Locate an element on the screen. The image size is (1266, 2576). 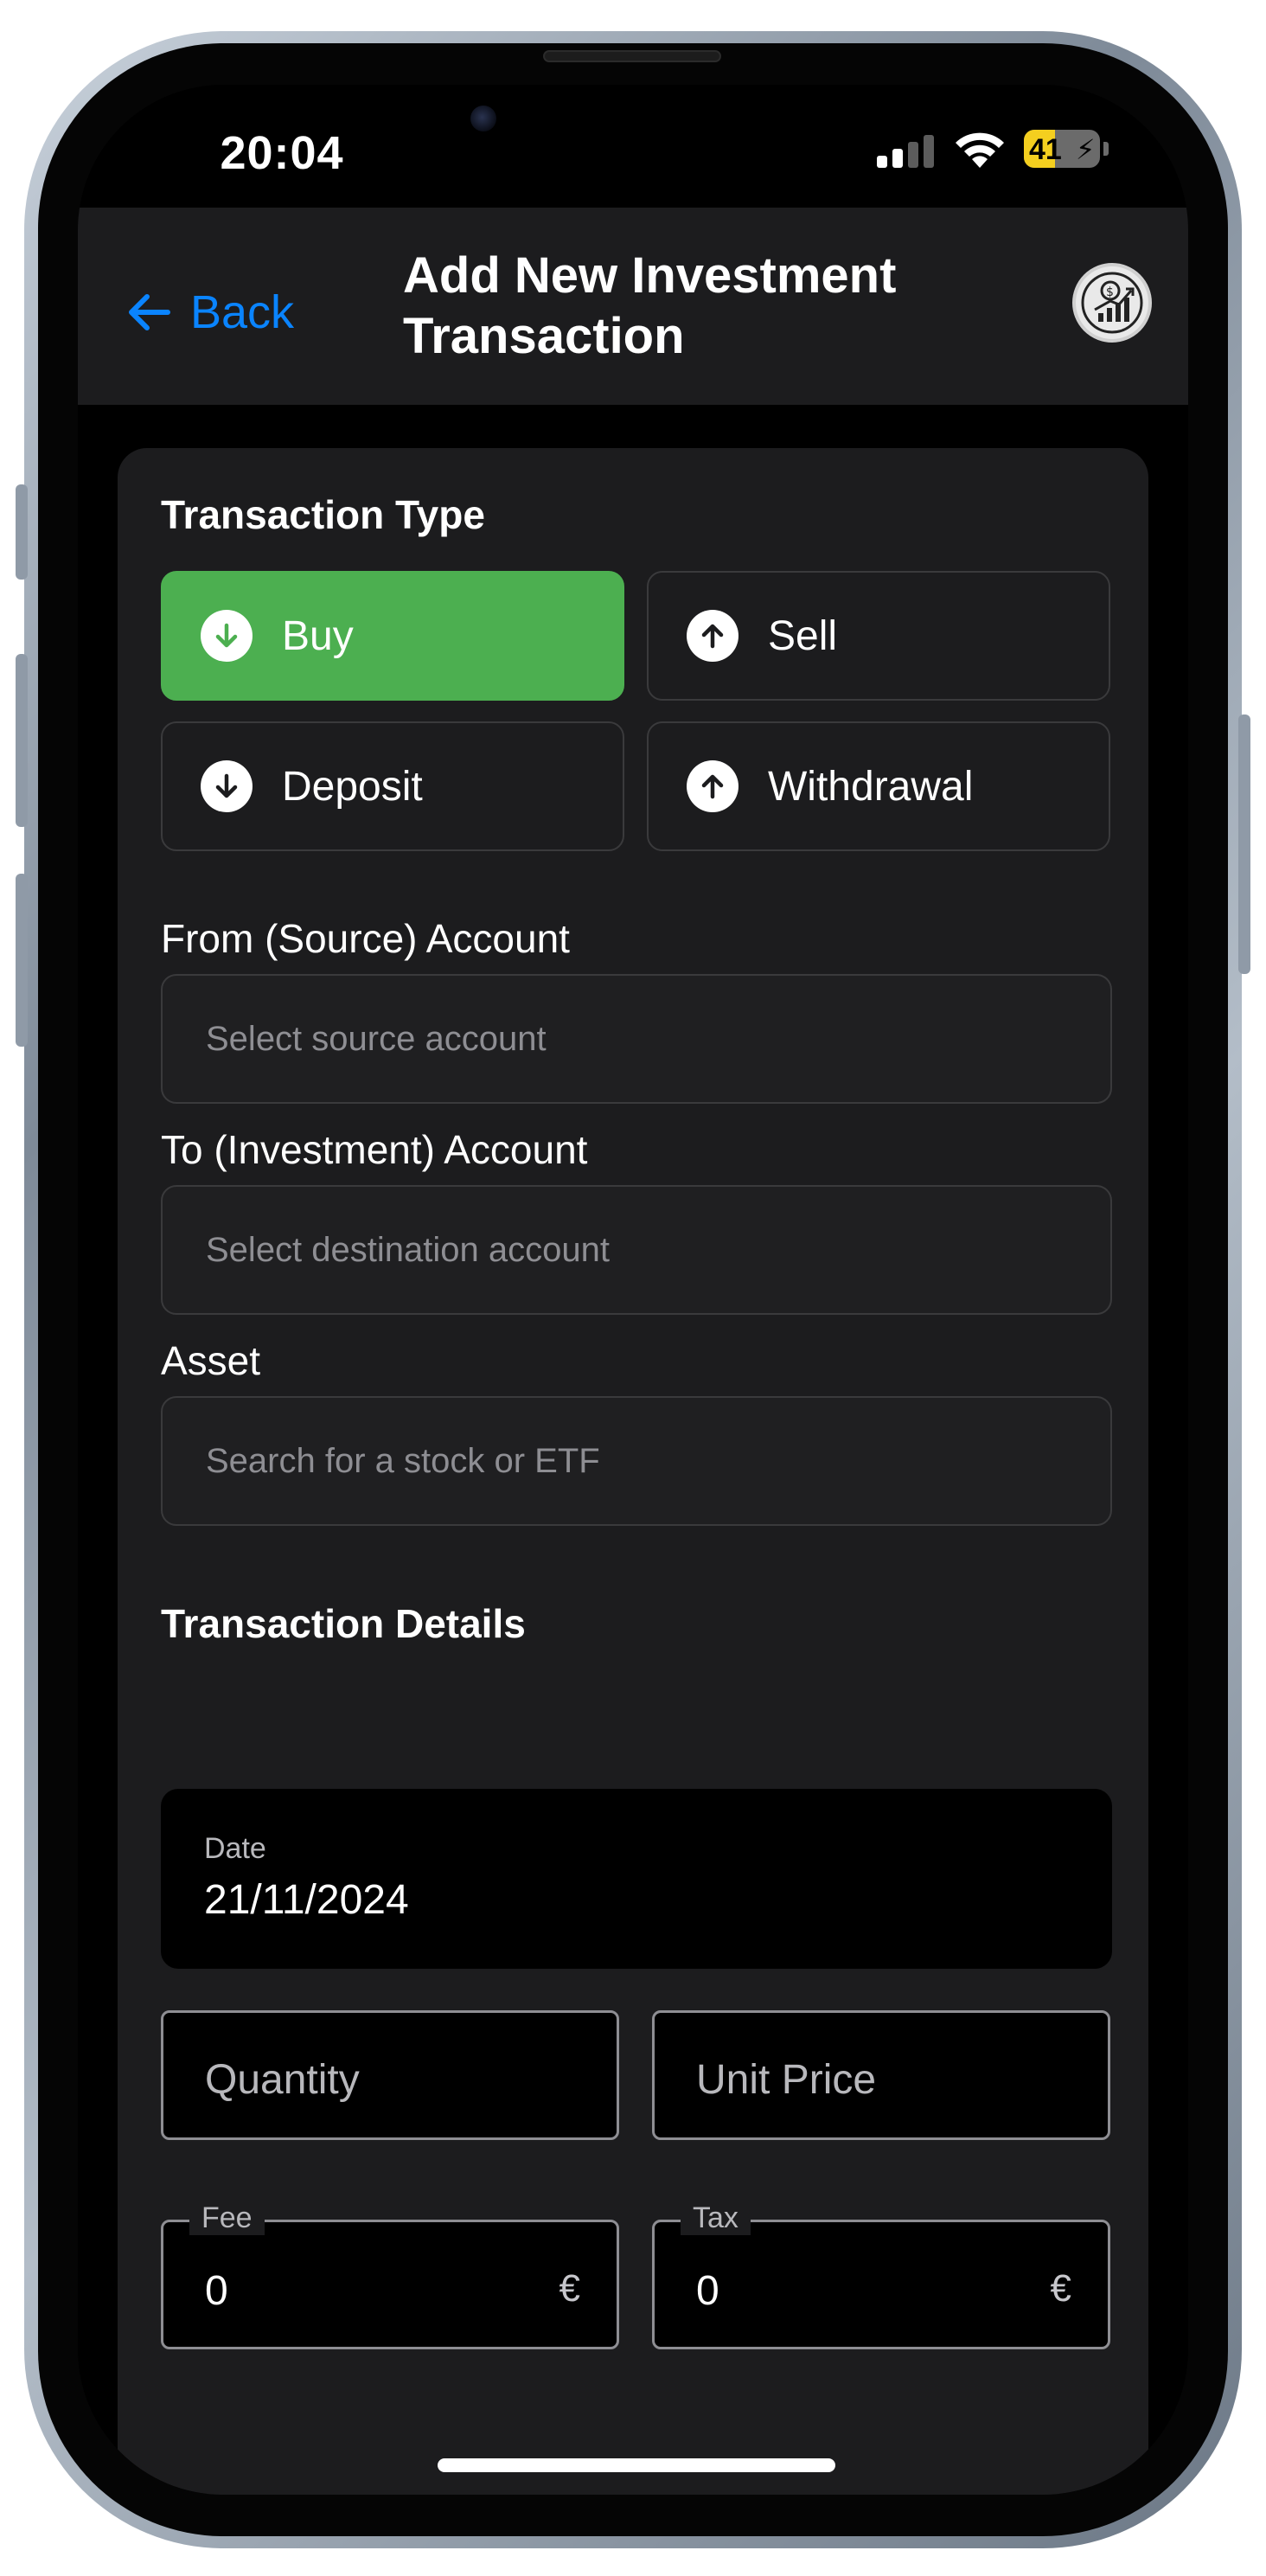
fee-currency: € is located at coordinates (569, 2288).